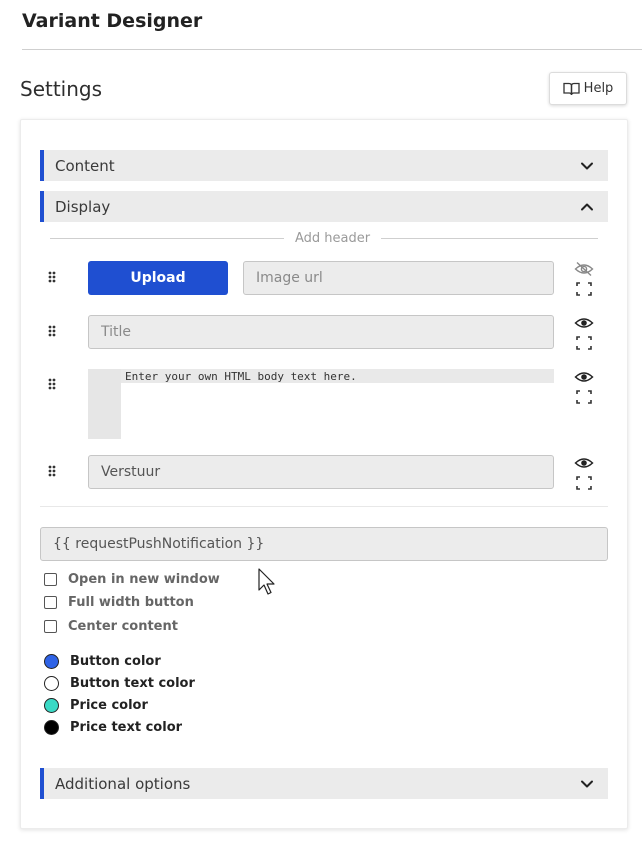  Describe the element at coordinates (131, 602) in the screenshot. I see `full-width-button-label: Full width button` at that location.